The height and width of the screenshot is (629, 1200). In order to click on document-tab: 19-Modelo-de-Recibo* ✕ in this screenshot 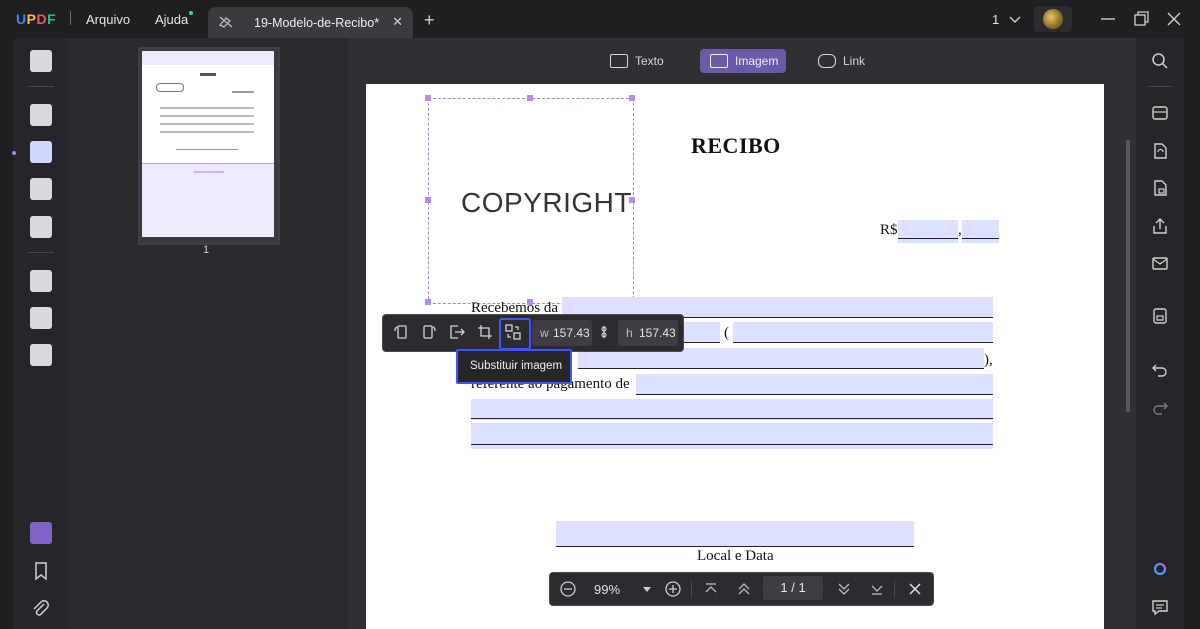, I will do `click(310, 22)`.